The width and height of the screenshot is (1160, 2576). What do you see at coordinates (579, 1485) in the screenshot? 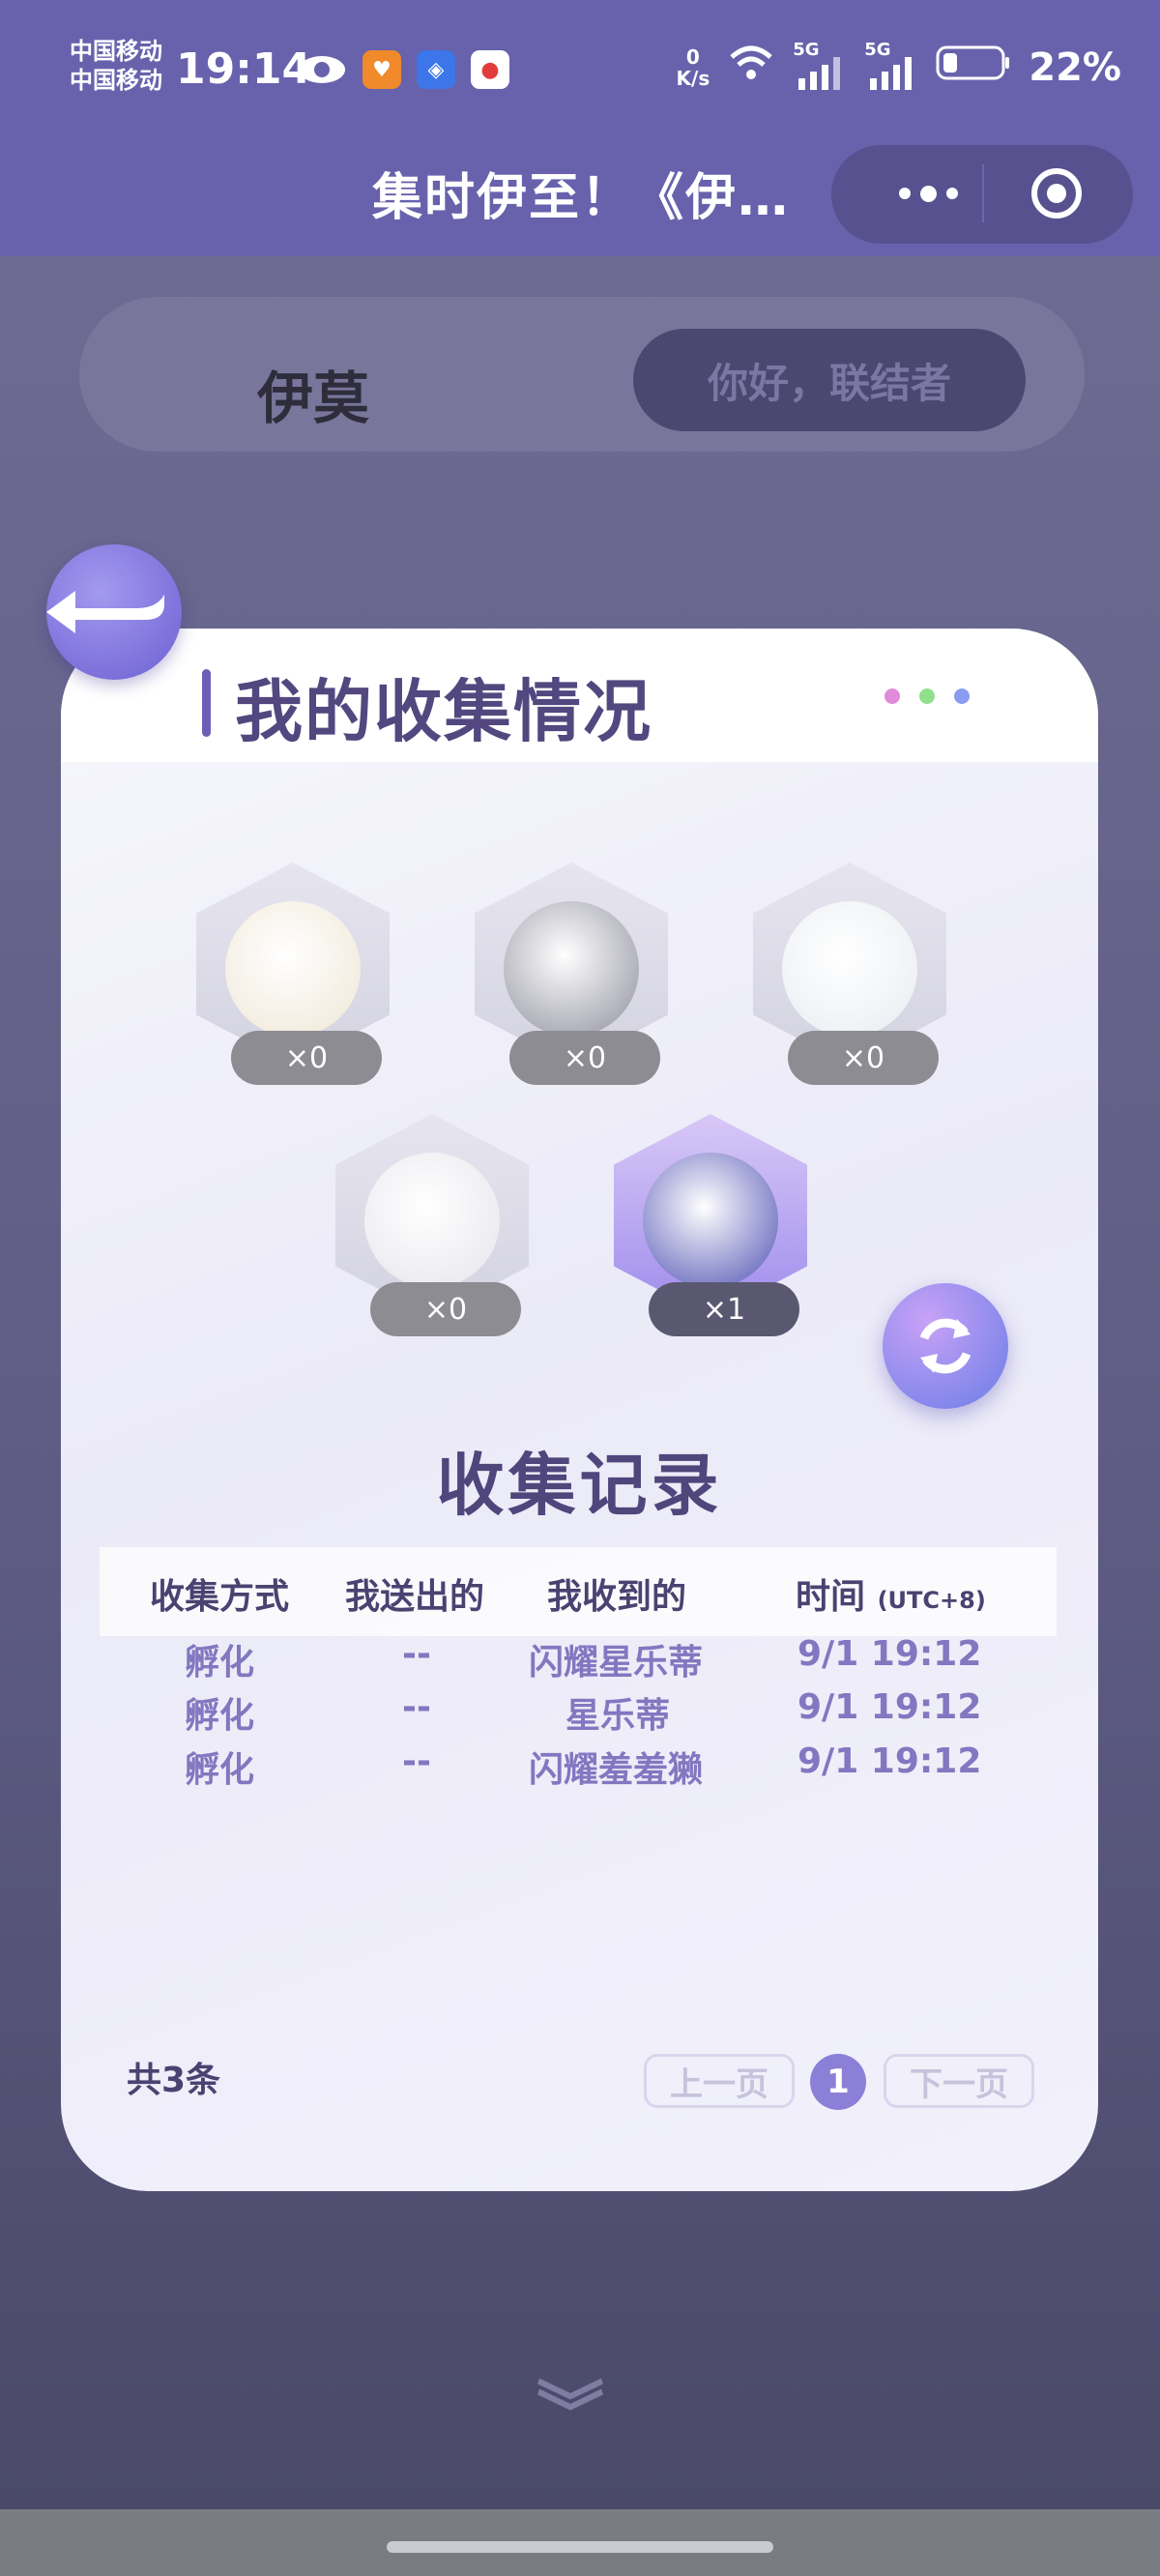
I see `records-title: 收集记录` at bounding box center [579, 1485].